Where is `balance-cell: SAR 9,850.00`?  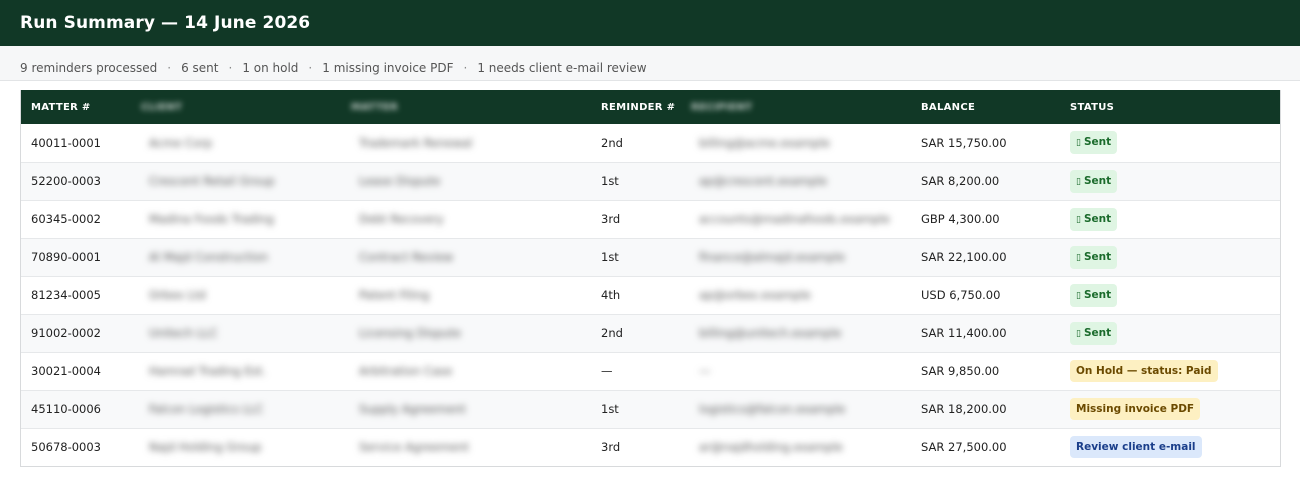 balance-cell: SAR 9,850.00 is located at coordinates (960, 371).